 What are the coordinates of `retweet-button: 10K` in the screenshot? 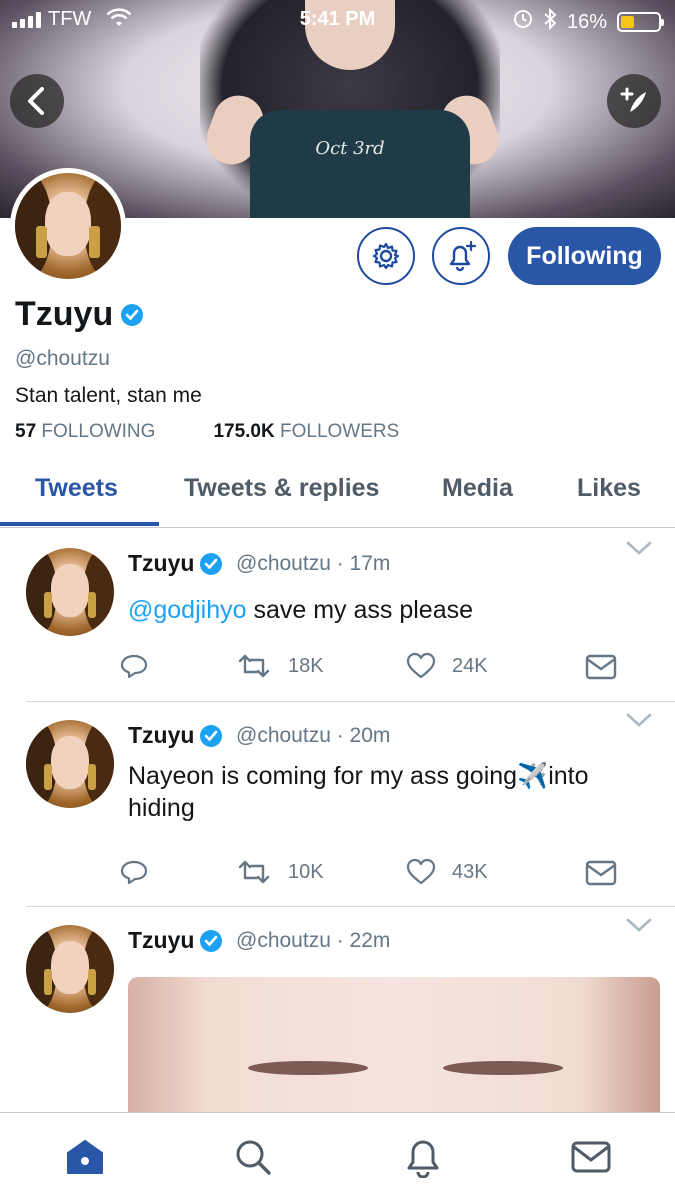 It's located at (280, 872).